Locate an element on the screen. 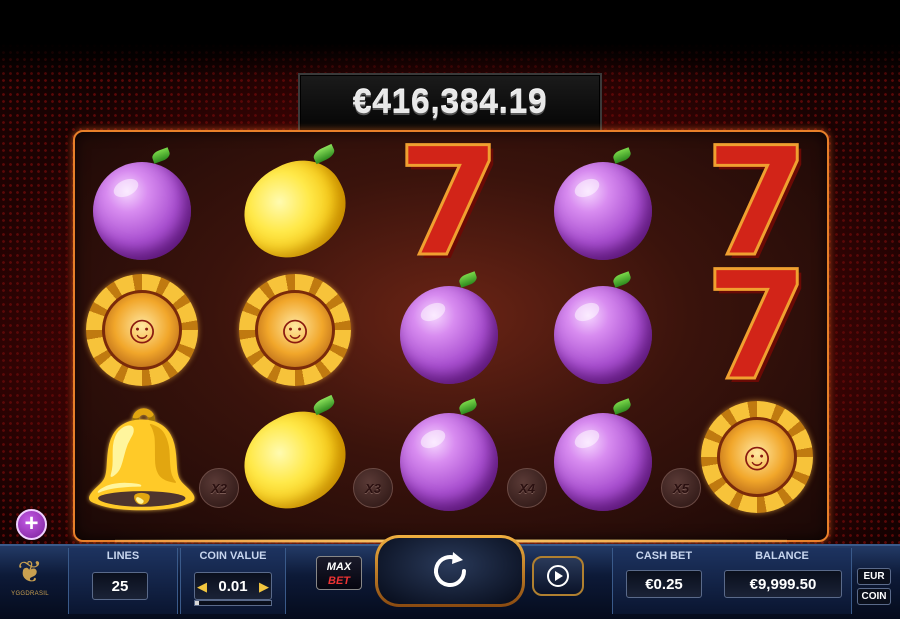  max-bet-button: MAX BET is located at coordinates (339, 573).